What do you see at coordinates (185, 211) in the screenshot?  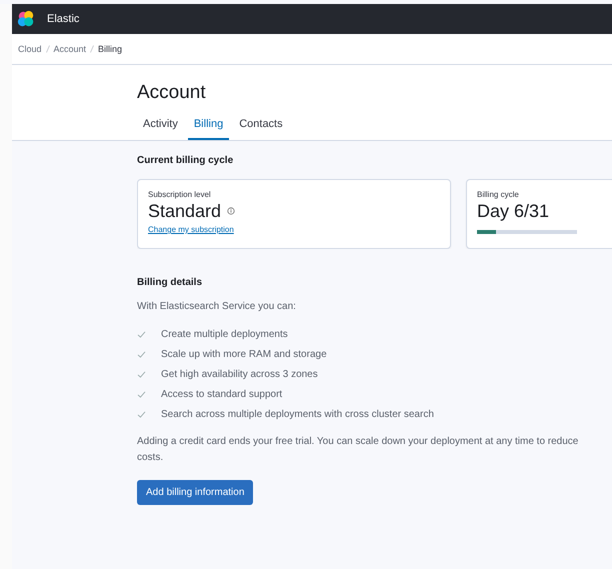 I see `subscription-level: Standard` at bounding box center [185, 211].